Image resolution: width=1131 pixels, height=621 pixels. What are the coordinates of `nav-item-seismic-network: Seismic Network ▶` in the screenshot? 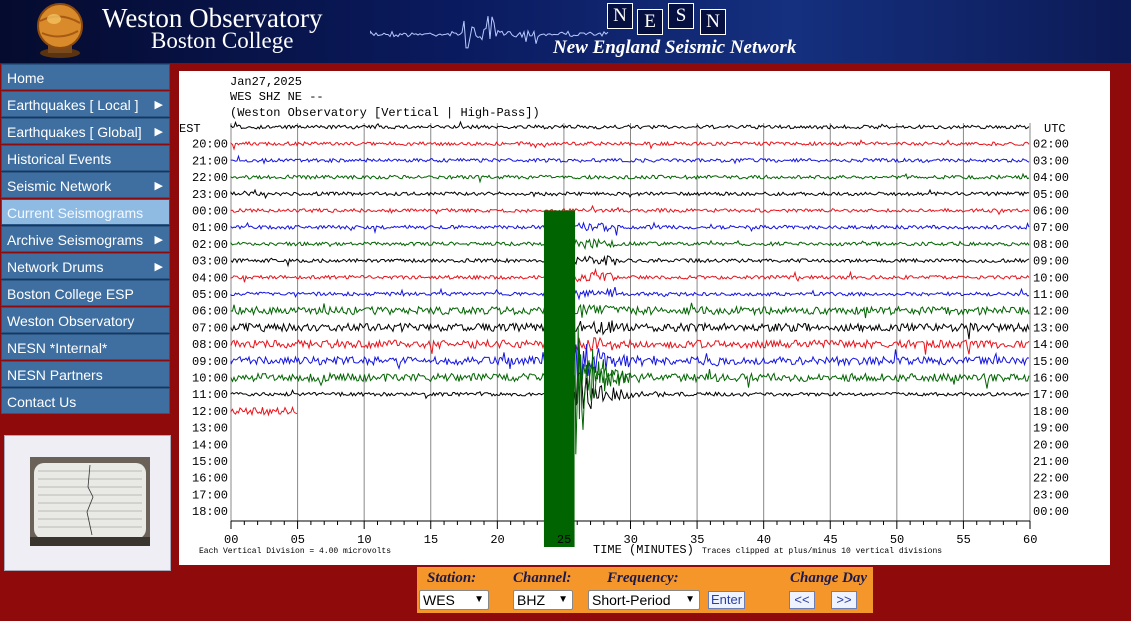 It's located at (85, 185).